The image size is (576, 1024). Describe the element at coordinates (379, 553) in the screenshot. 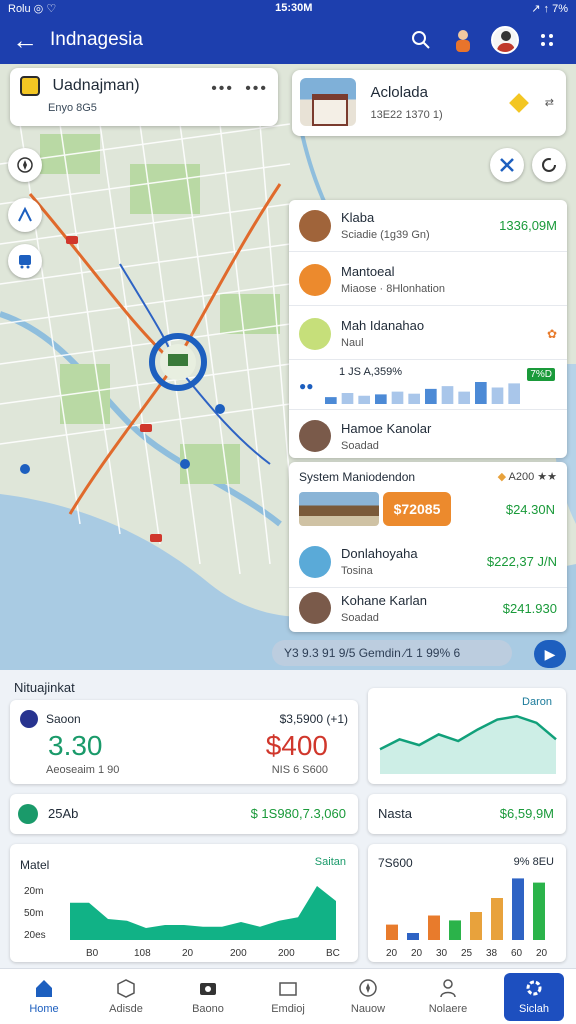

I see `list-item-title: Donlahoyaha` at that location.